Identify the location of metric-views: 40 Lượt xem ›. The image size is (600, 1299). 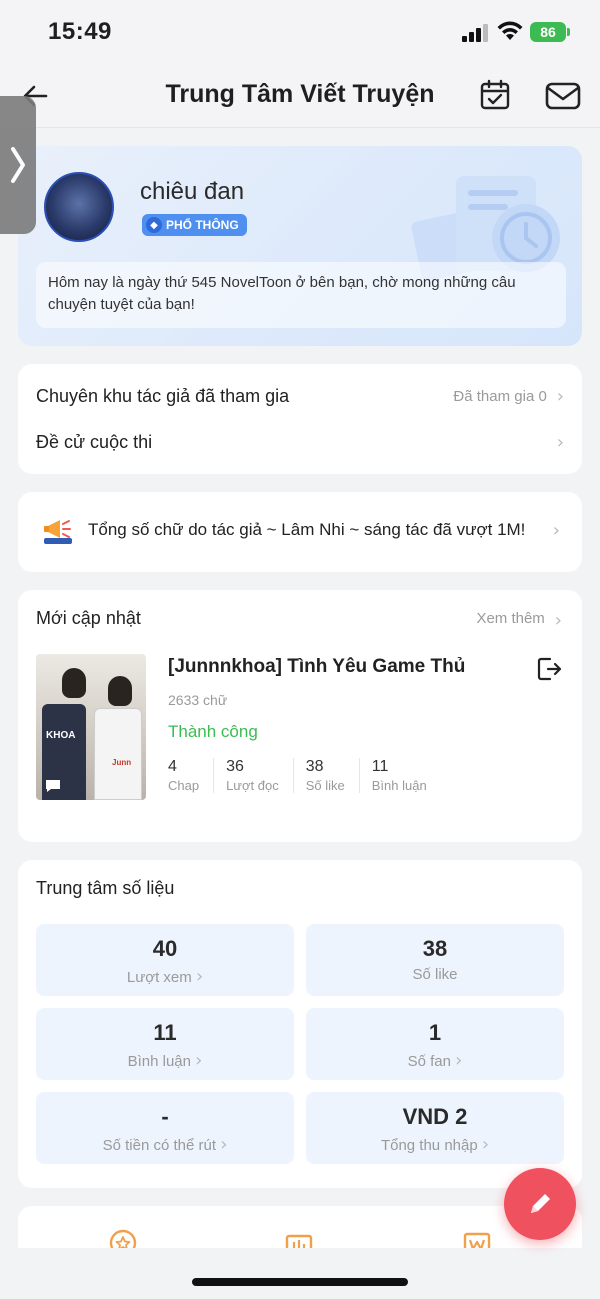
(165, 960).